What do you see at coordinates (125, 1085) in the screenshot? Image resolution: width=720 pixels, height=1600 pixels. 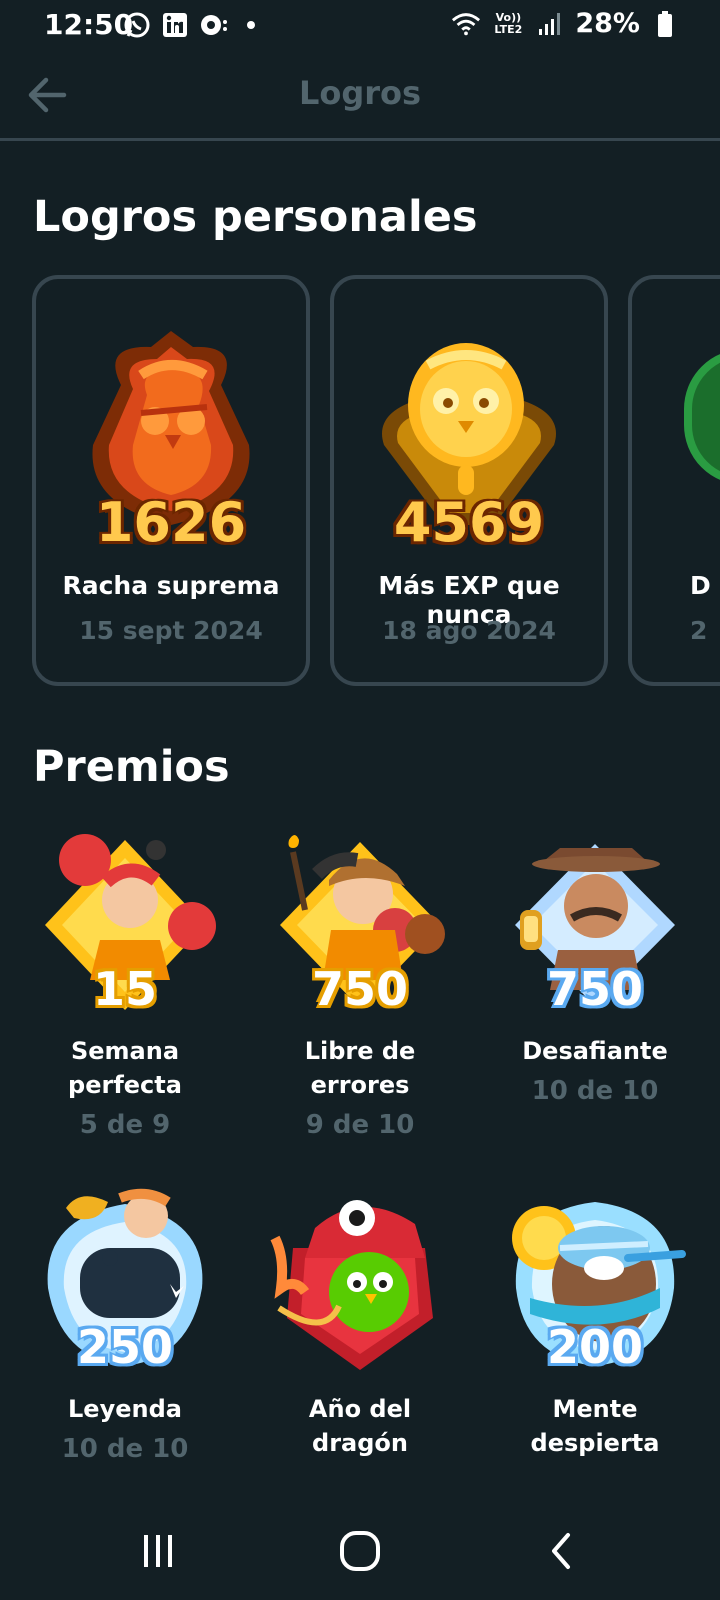 I see `award-label-line2: perfecta` at bounding box center [125, 1085].